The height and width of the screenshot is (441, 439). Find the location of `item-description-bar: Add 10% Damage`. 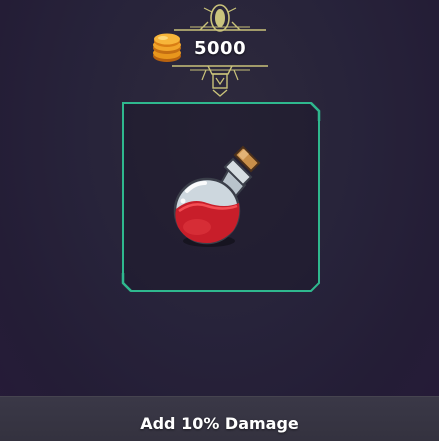

item-description-bar: Add 10% Damage is located at coordinates (219, 418).